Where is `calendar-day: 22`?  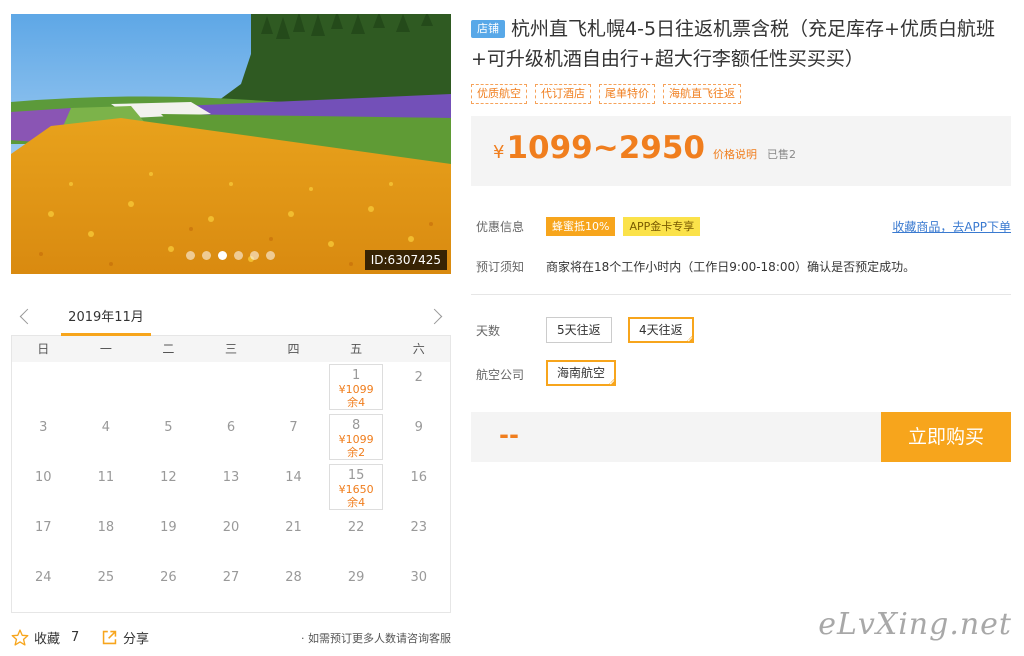 calendar-day: 22 is located at coordinates (356, 537).